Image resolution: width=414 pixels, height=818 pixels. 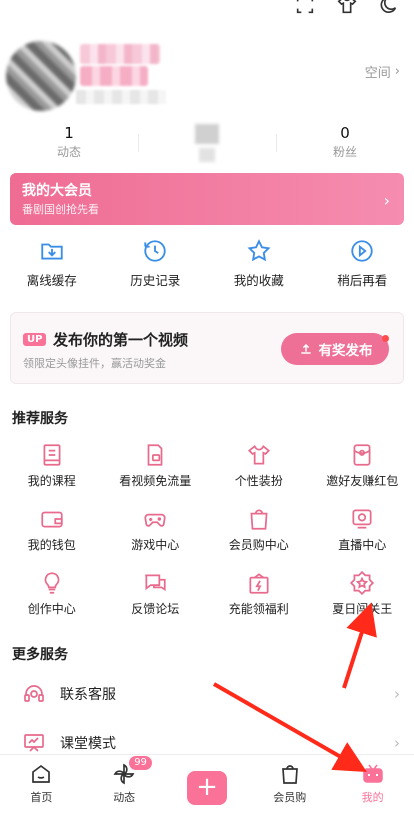 What do you see at coordinates (207, 155) in the screenshot?
I see `stat-label-blurred` at bounding box center [207, 155].